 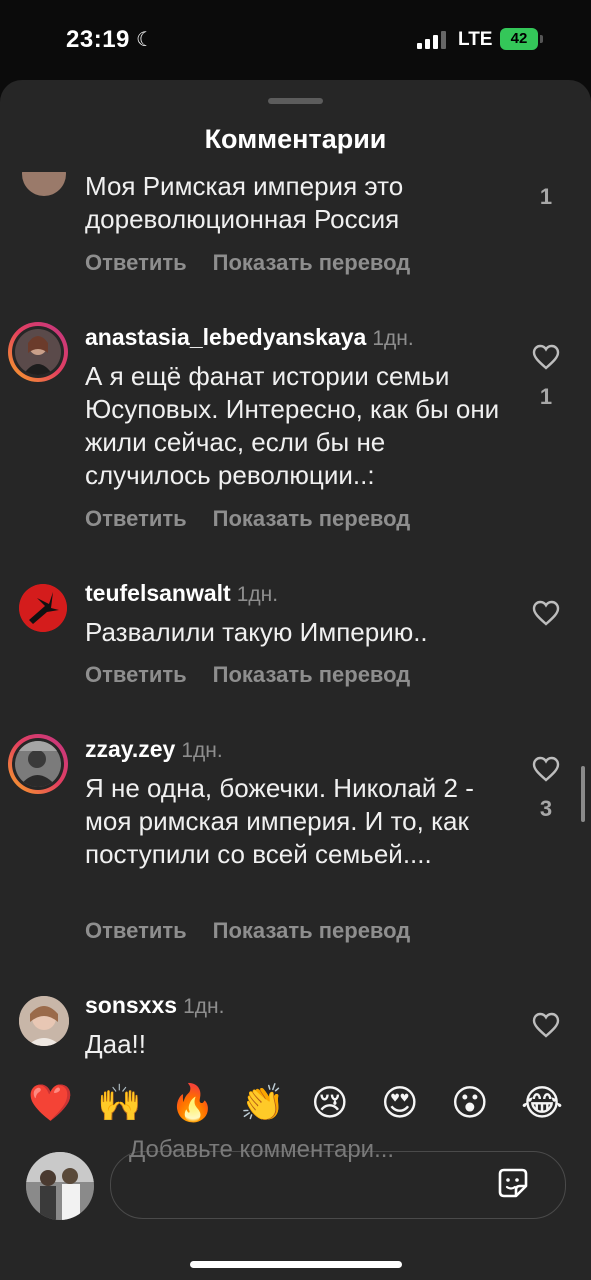 I want to click on battery-level: 42, so click(x=519, y=38).